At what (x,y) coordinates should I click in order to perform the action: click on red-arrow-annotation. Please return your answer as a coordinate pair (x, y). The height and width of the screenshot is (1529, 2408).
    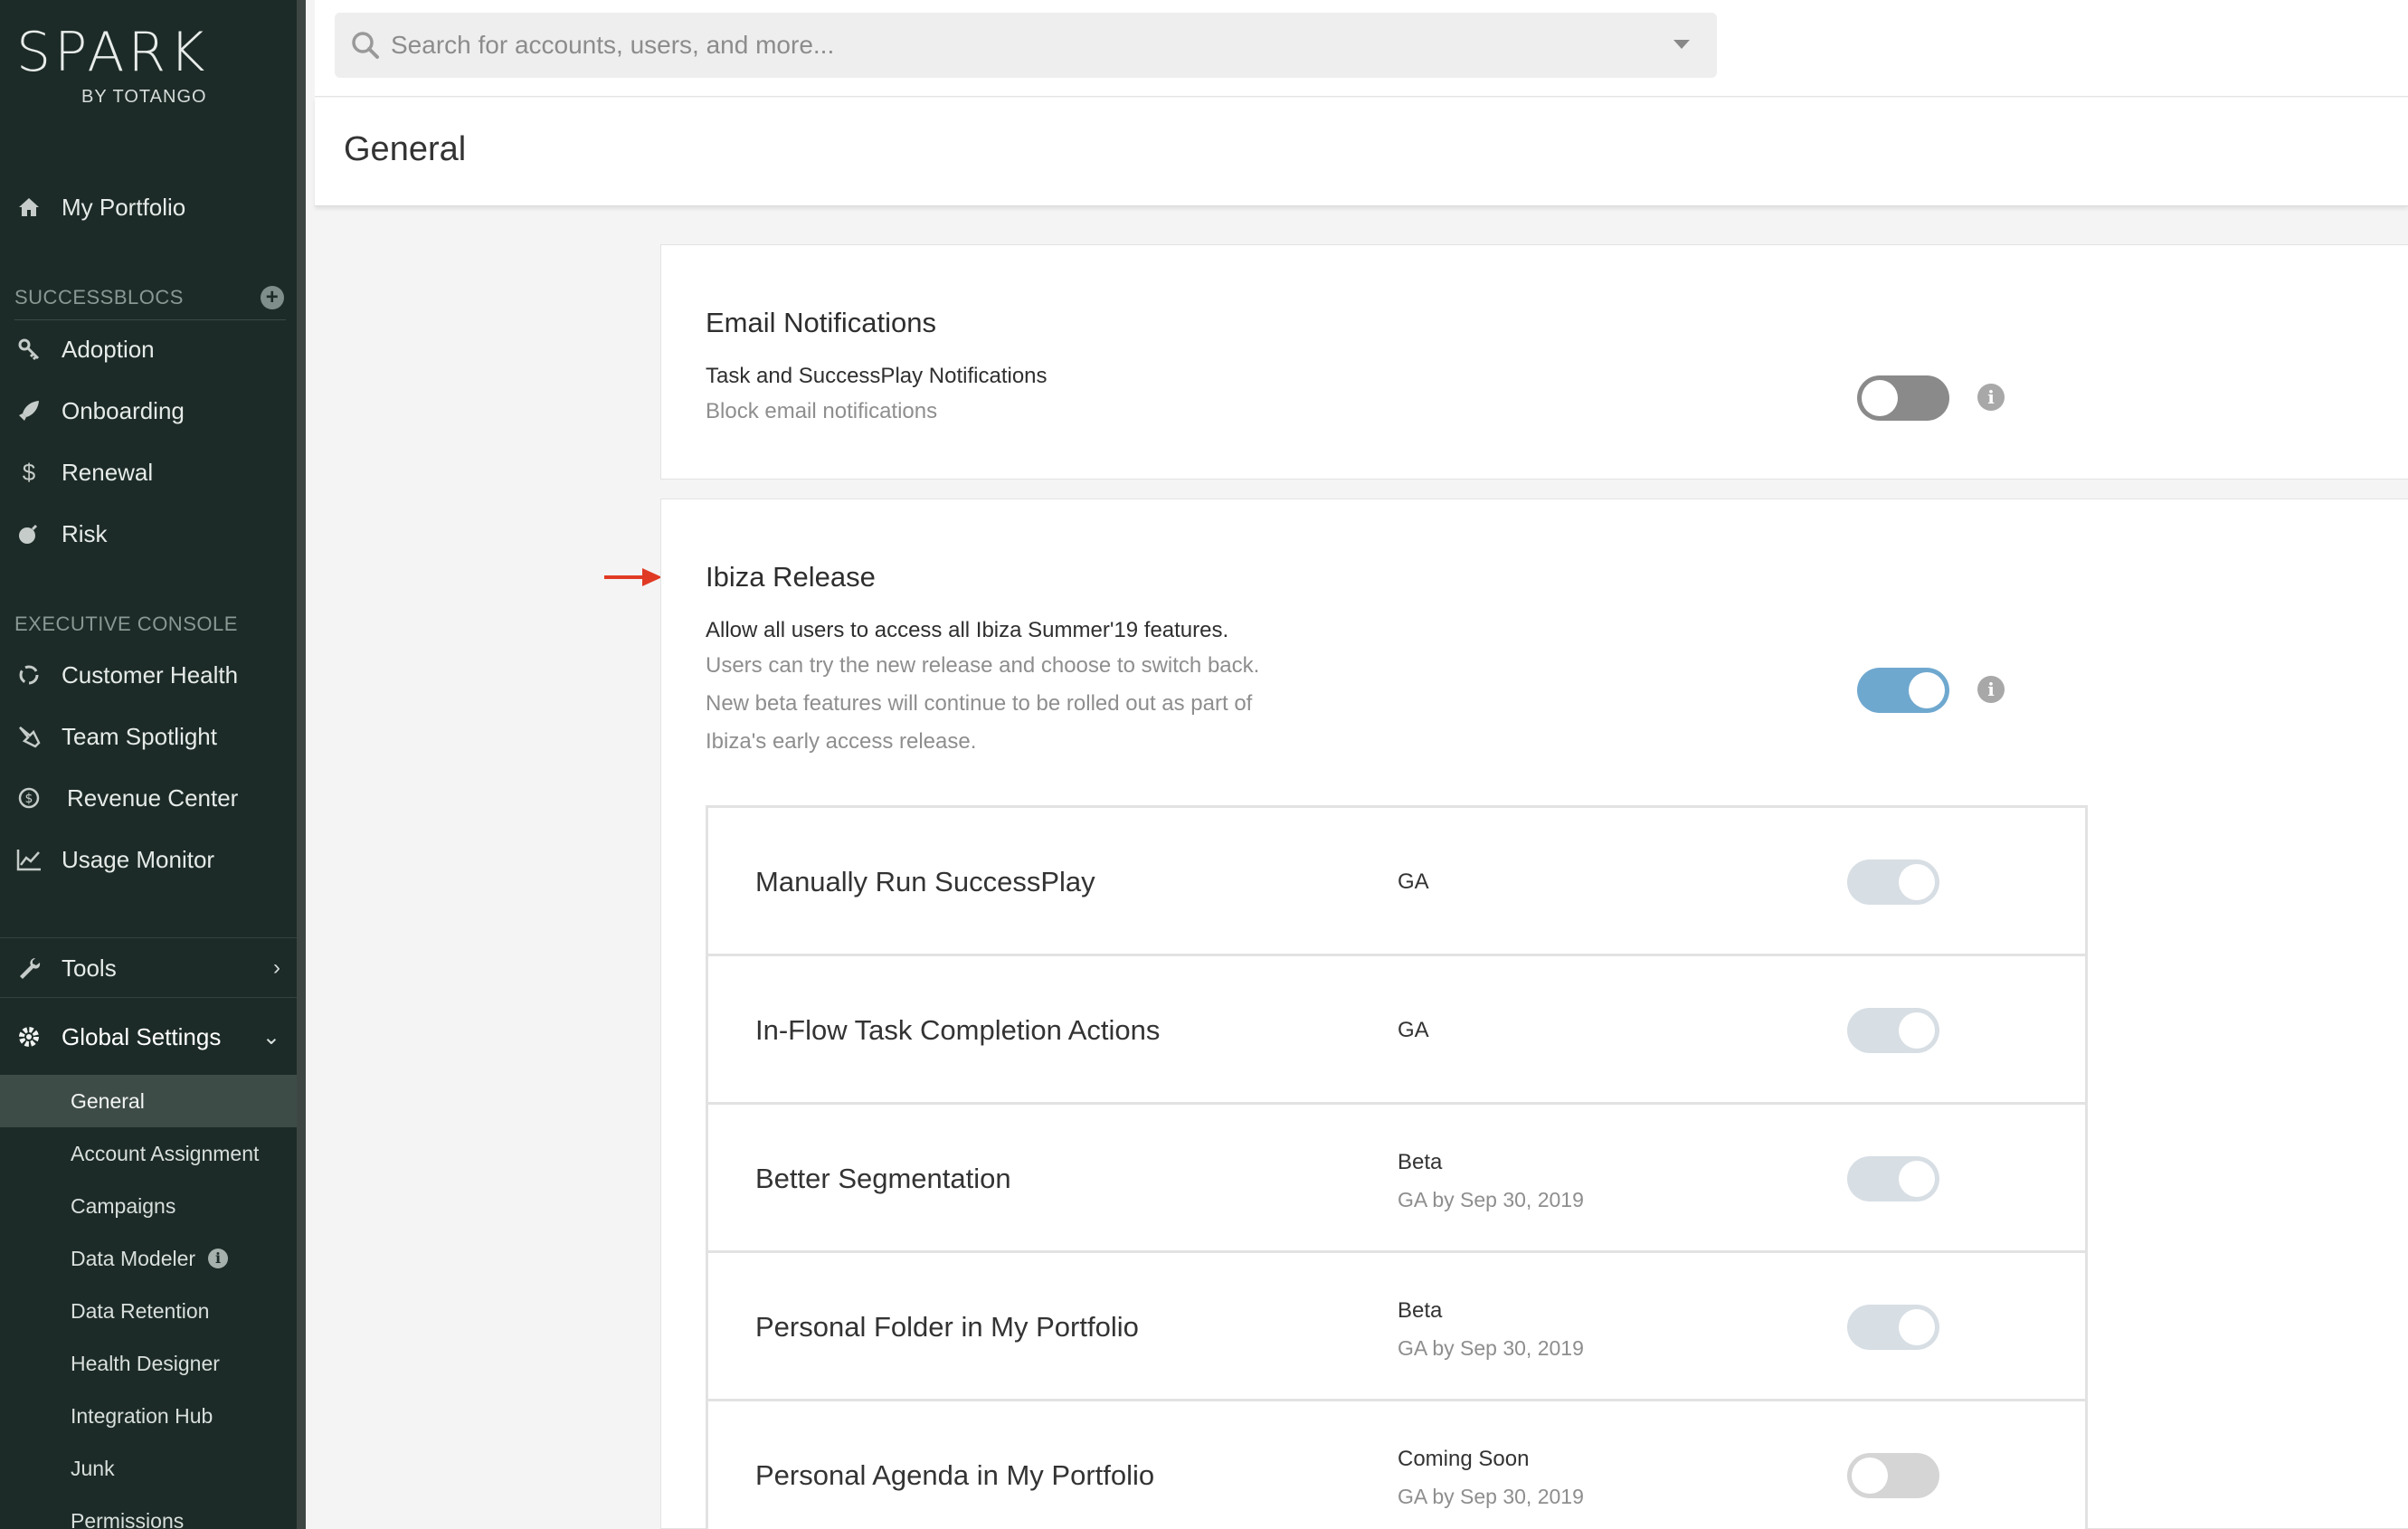
    Looking at the image, I should click on (633, 577).